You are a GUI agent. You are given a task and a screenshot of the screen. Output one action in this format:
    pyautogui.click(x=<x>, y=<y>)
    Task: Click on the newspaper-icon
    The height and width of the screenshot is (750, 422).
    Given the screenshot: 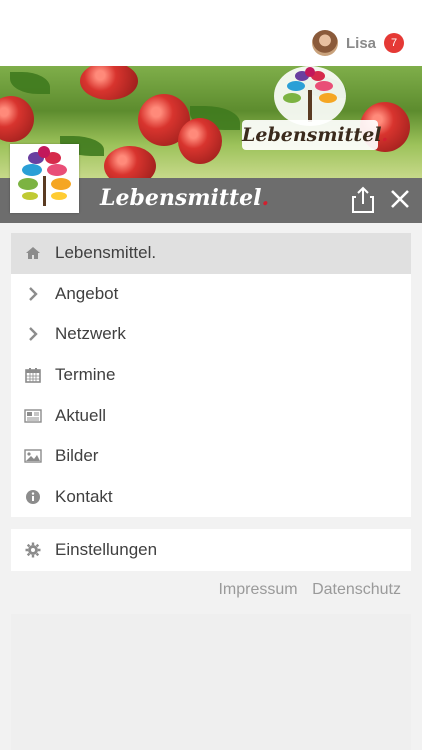 What is the action you would take?
    pyautogui.click(x=33, y=415)
    